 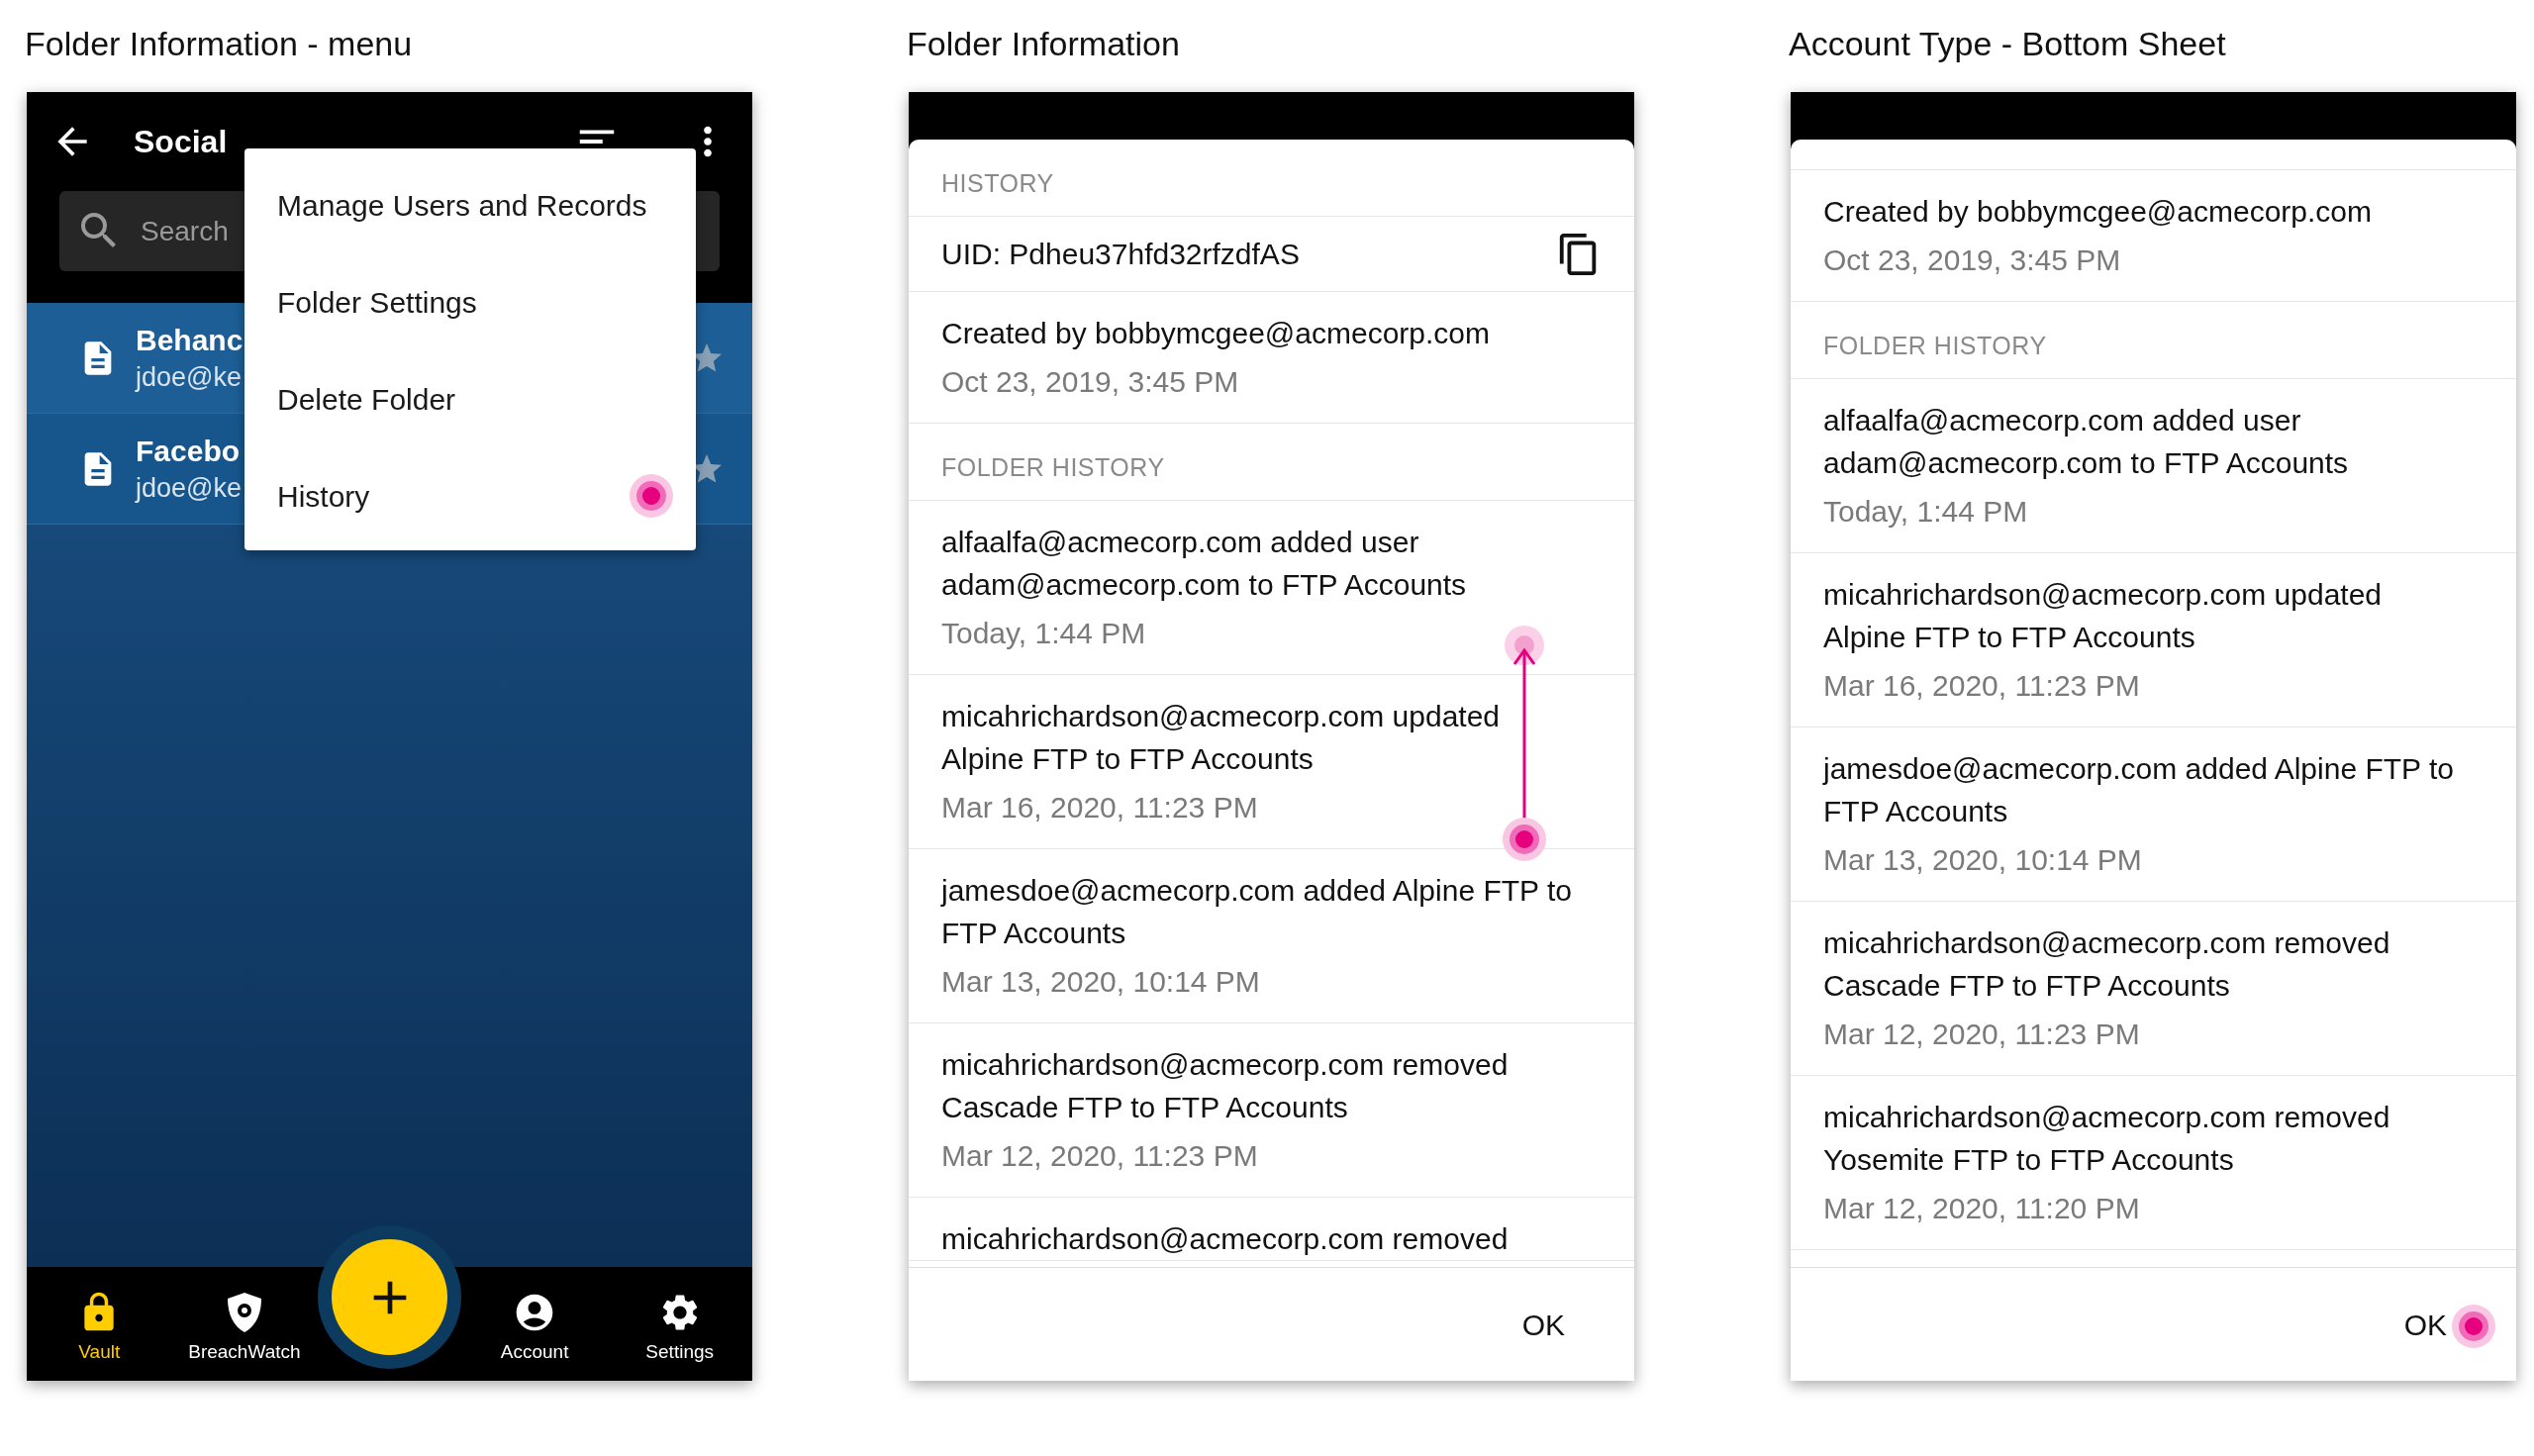 What do you see at coordinates (181, 142) in the screenshot?
I see `app-bar-title: Social` at bounding box center [181, 142].